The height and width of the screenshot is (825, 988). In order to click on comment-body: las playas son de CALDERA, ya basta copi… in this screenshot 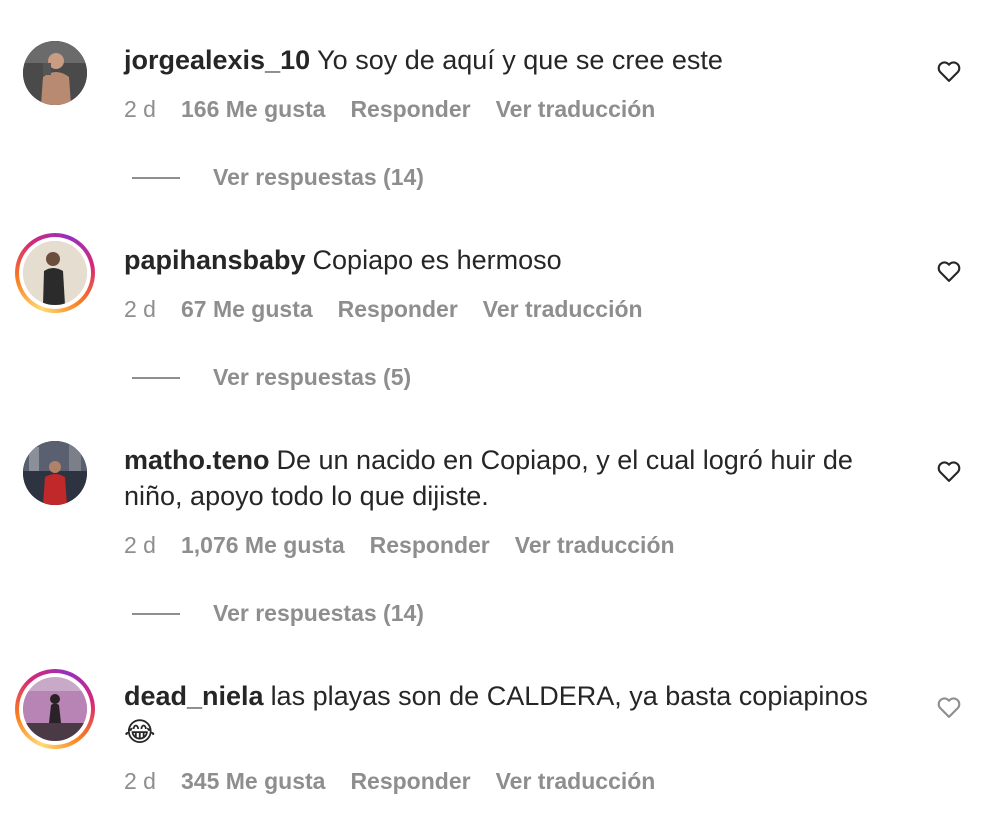, I will do `click(569, 696)`.